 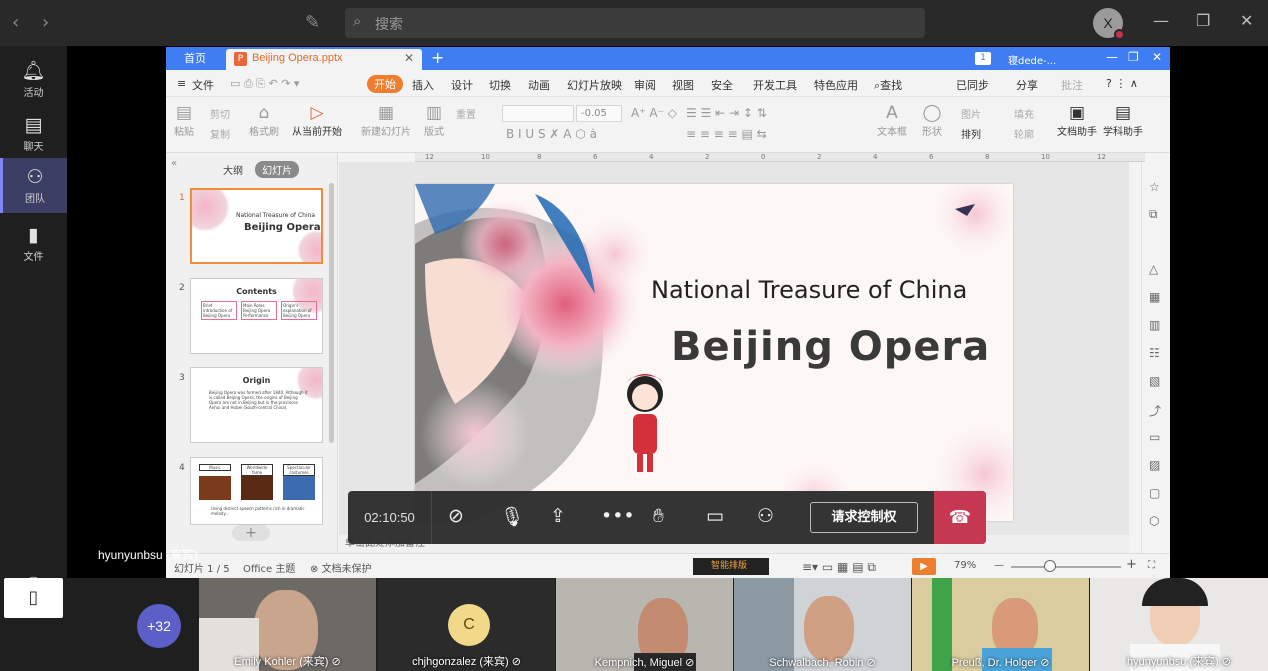 I want to click on comment-button: 批注, so click(x=1072, y=85).